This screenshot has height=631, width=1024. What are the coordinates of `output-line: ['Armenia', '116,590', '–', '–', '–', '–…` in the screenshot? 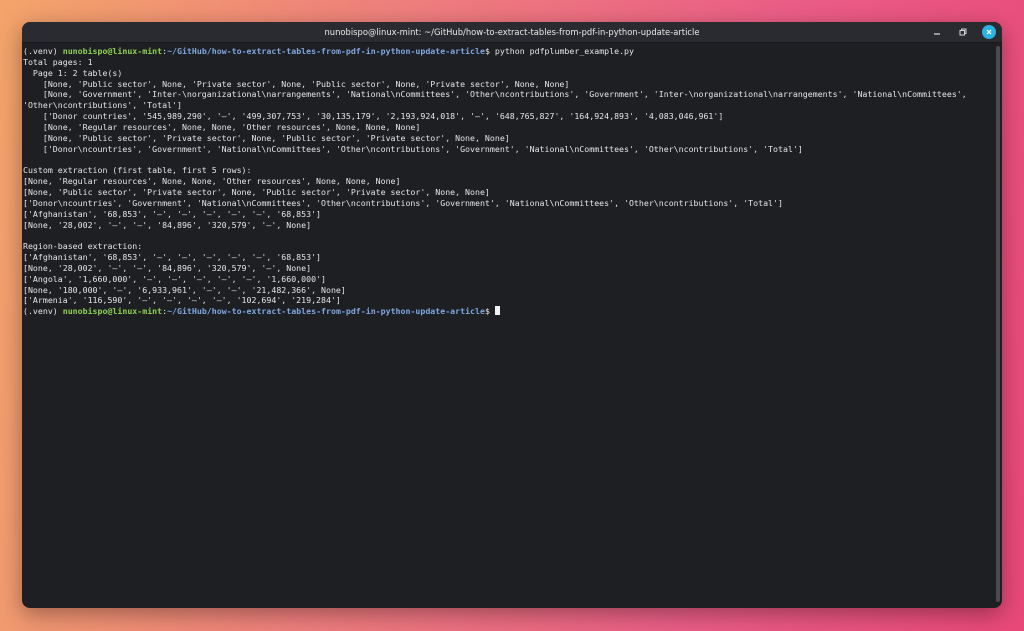 It's located at (182, 300).